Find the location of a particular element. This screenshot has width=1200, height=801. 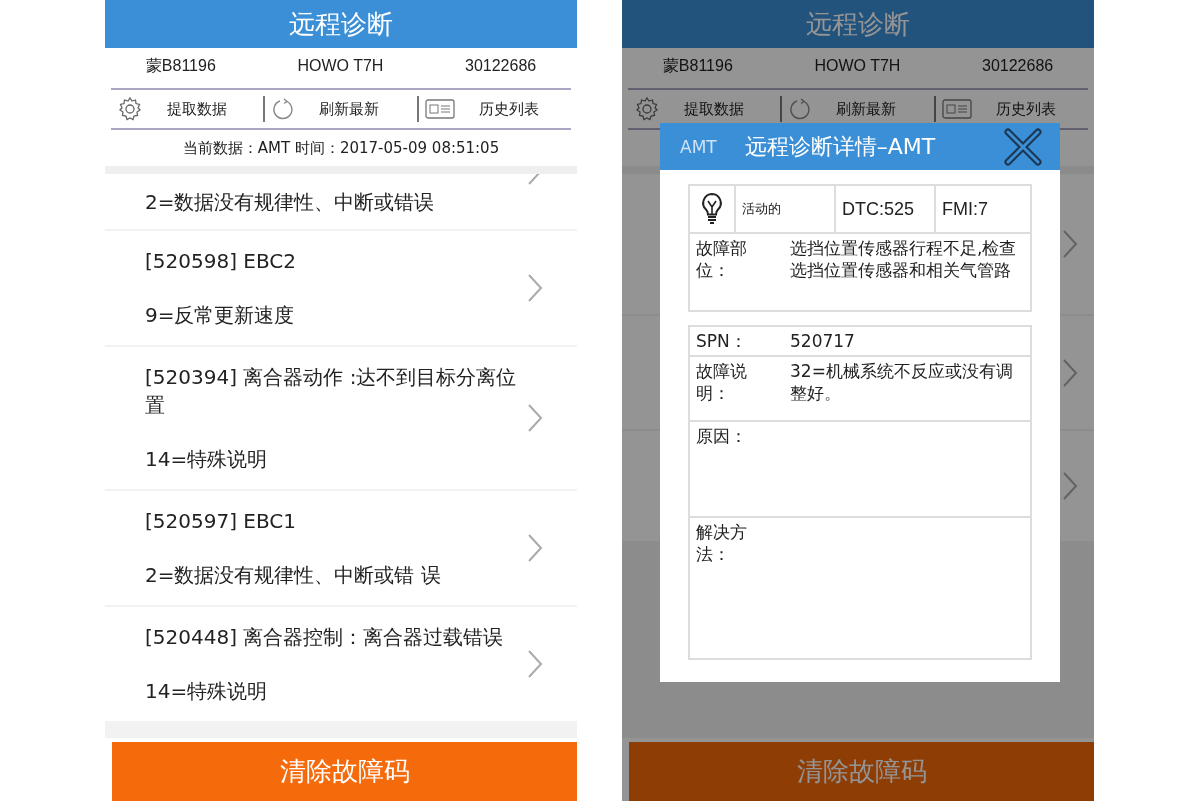

fmi-cell: FMI:7 is located at coordinates (982, 209).